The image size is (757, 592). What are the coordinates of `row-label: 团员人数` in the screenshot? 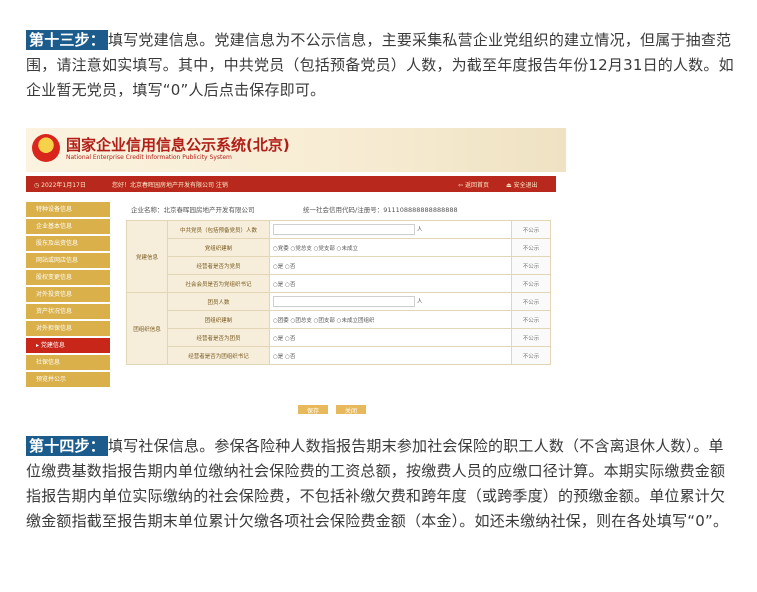 It's located at (218, 301).